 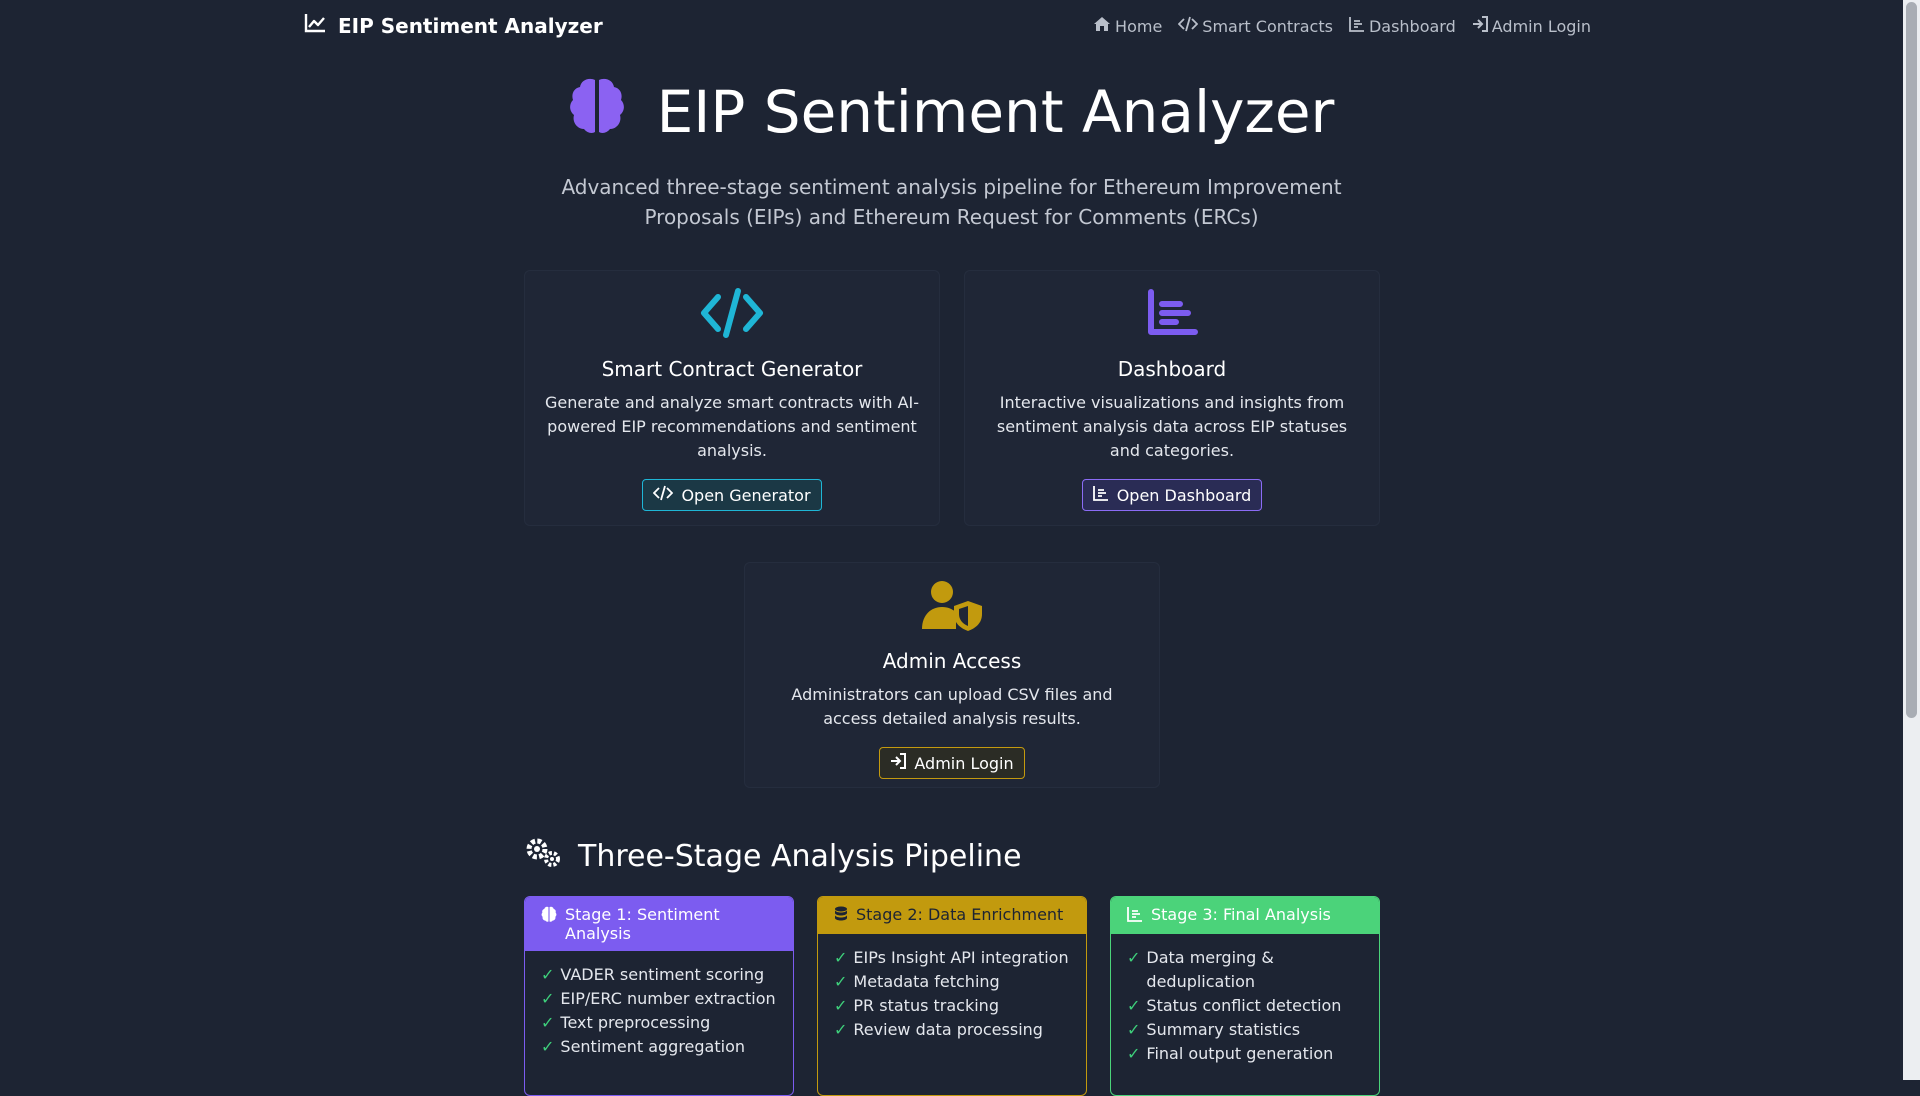 What do you see at coordinates (964, 763) in the screenshot?
I see `admin-login-label: Admin Login` at bounding box center [964, 763].